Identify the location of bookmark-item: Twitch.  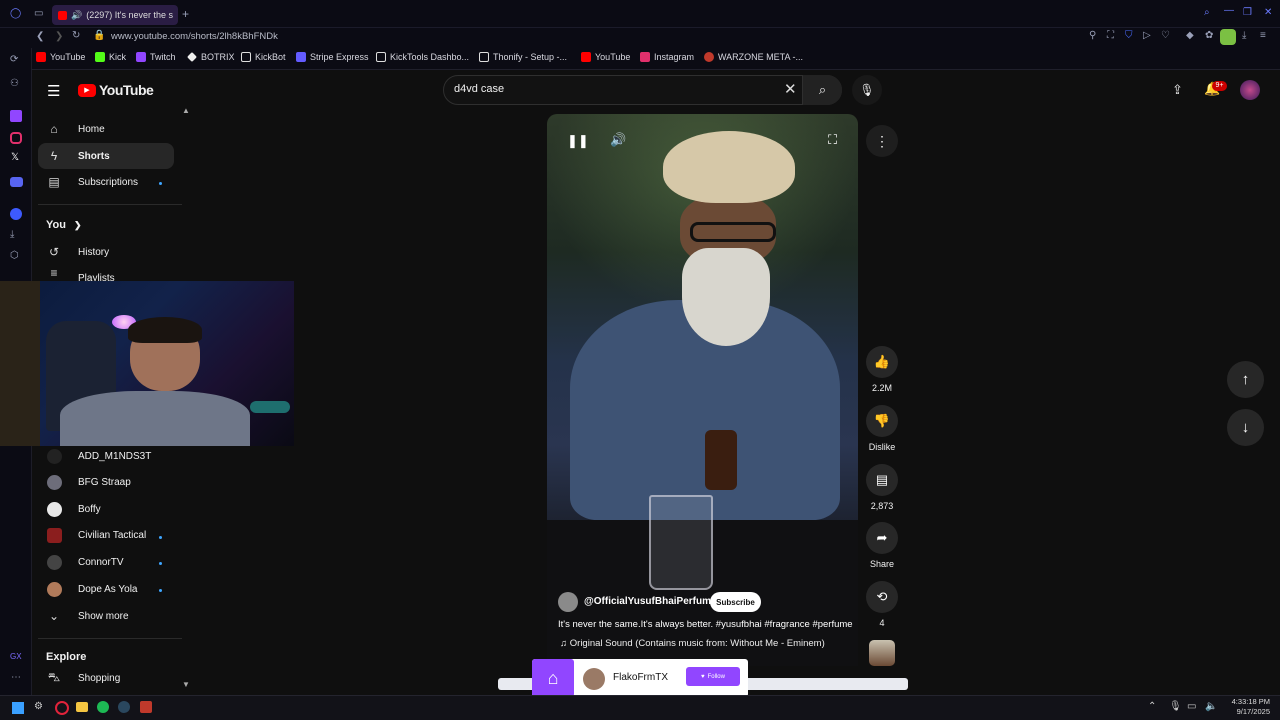
(156, 57).